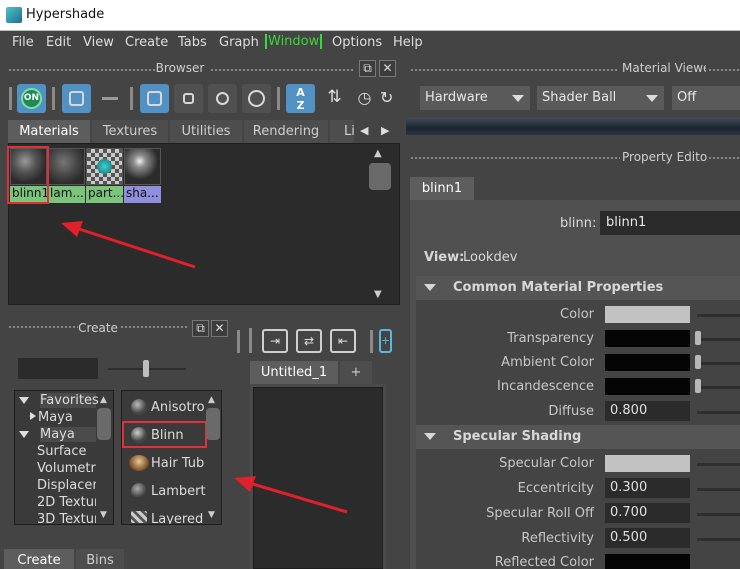  I want to click on category-favorites: Favorites, so click(69, 400).